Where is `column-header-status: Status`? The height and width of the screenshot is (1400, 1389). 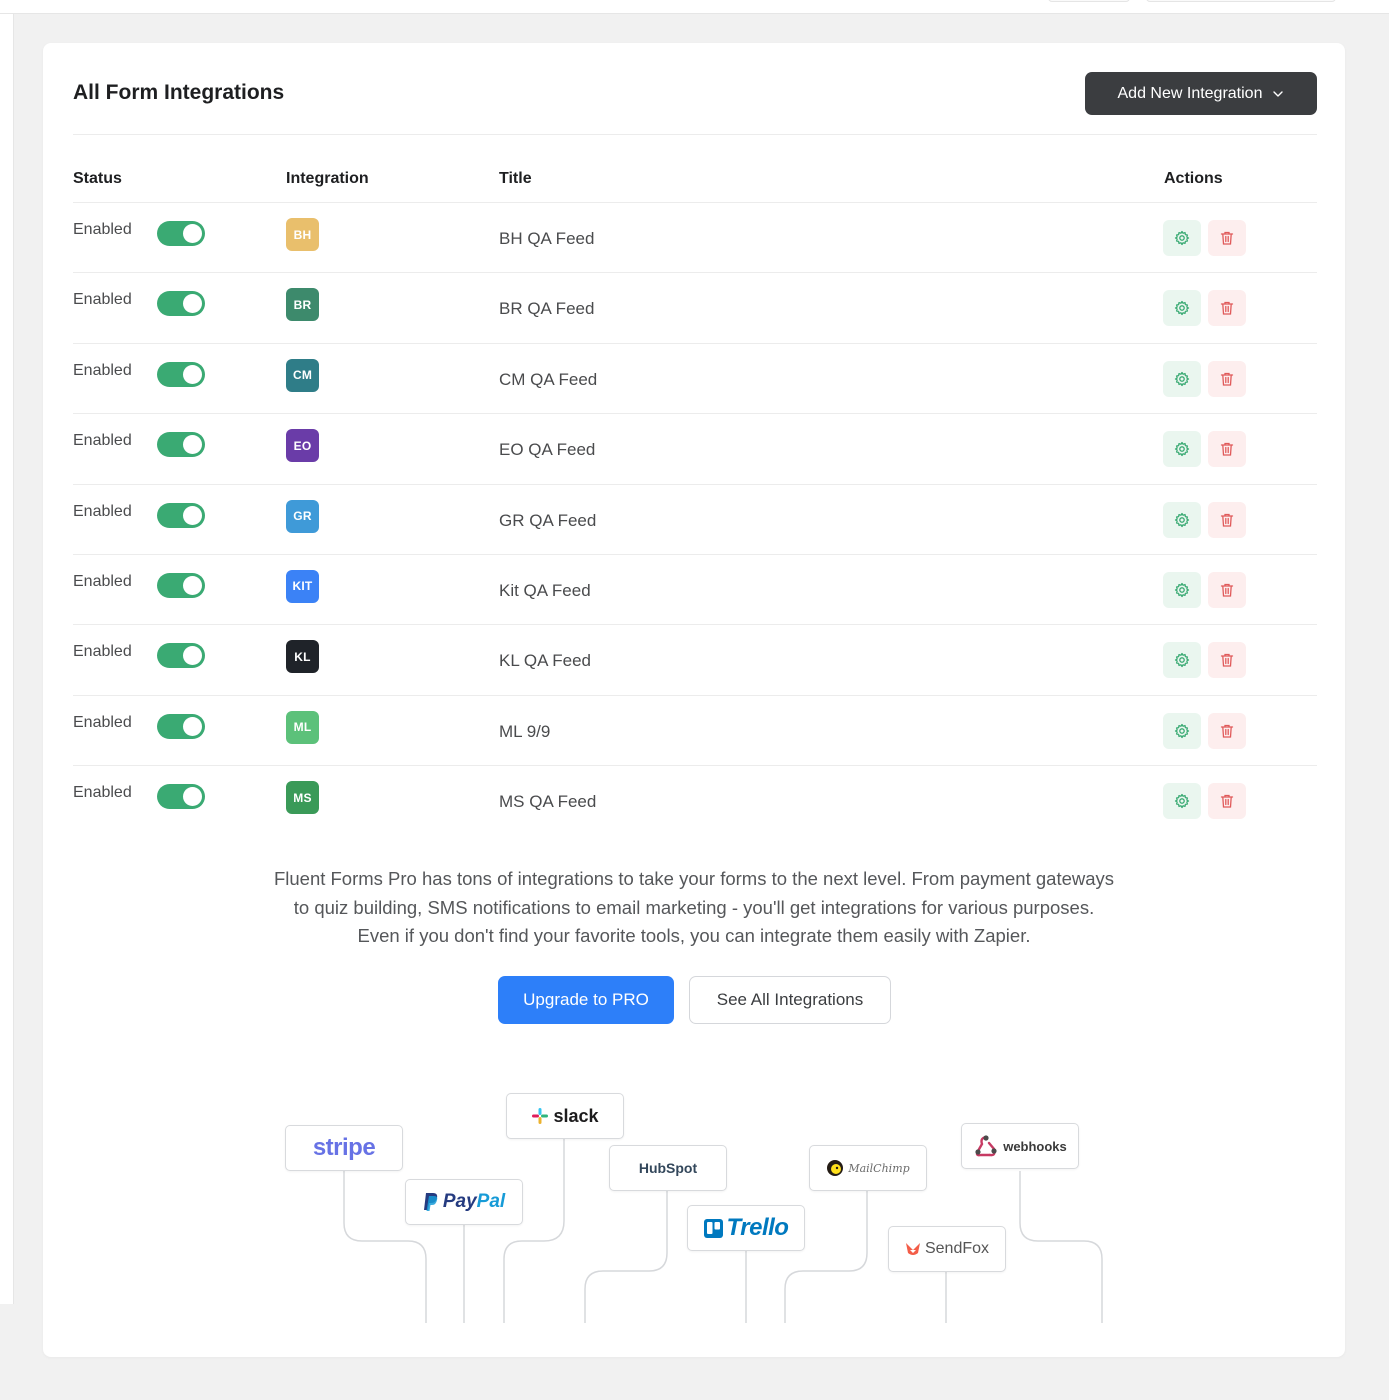 column-header-status: Status is located at coordinates (97, 178).